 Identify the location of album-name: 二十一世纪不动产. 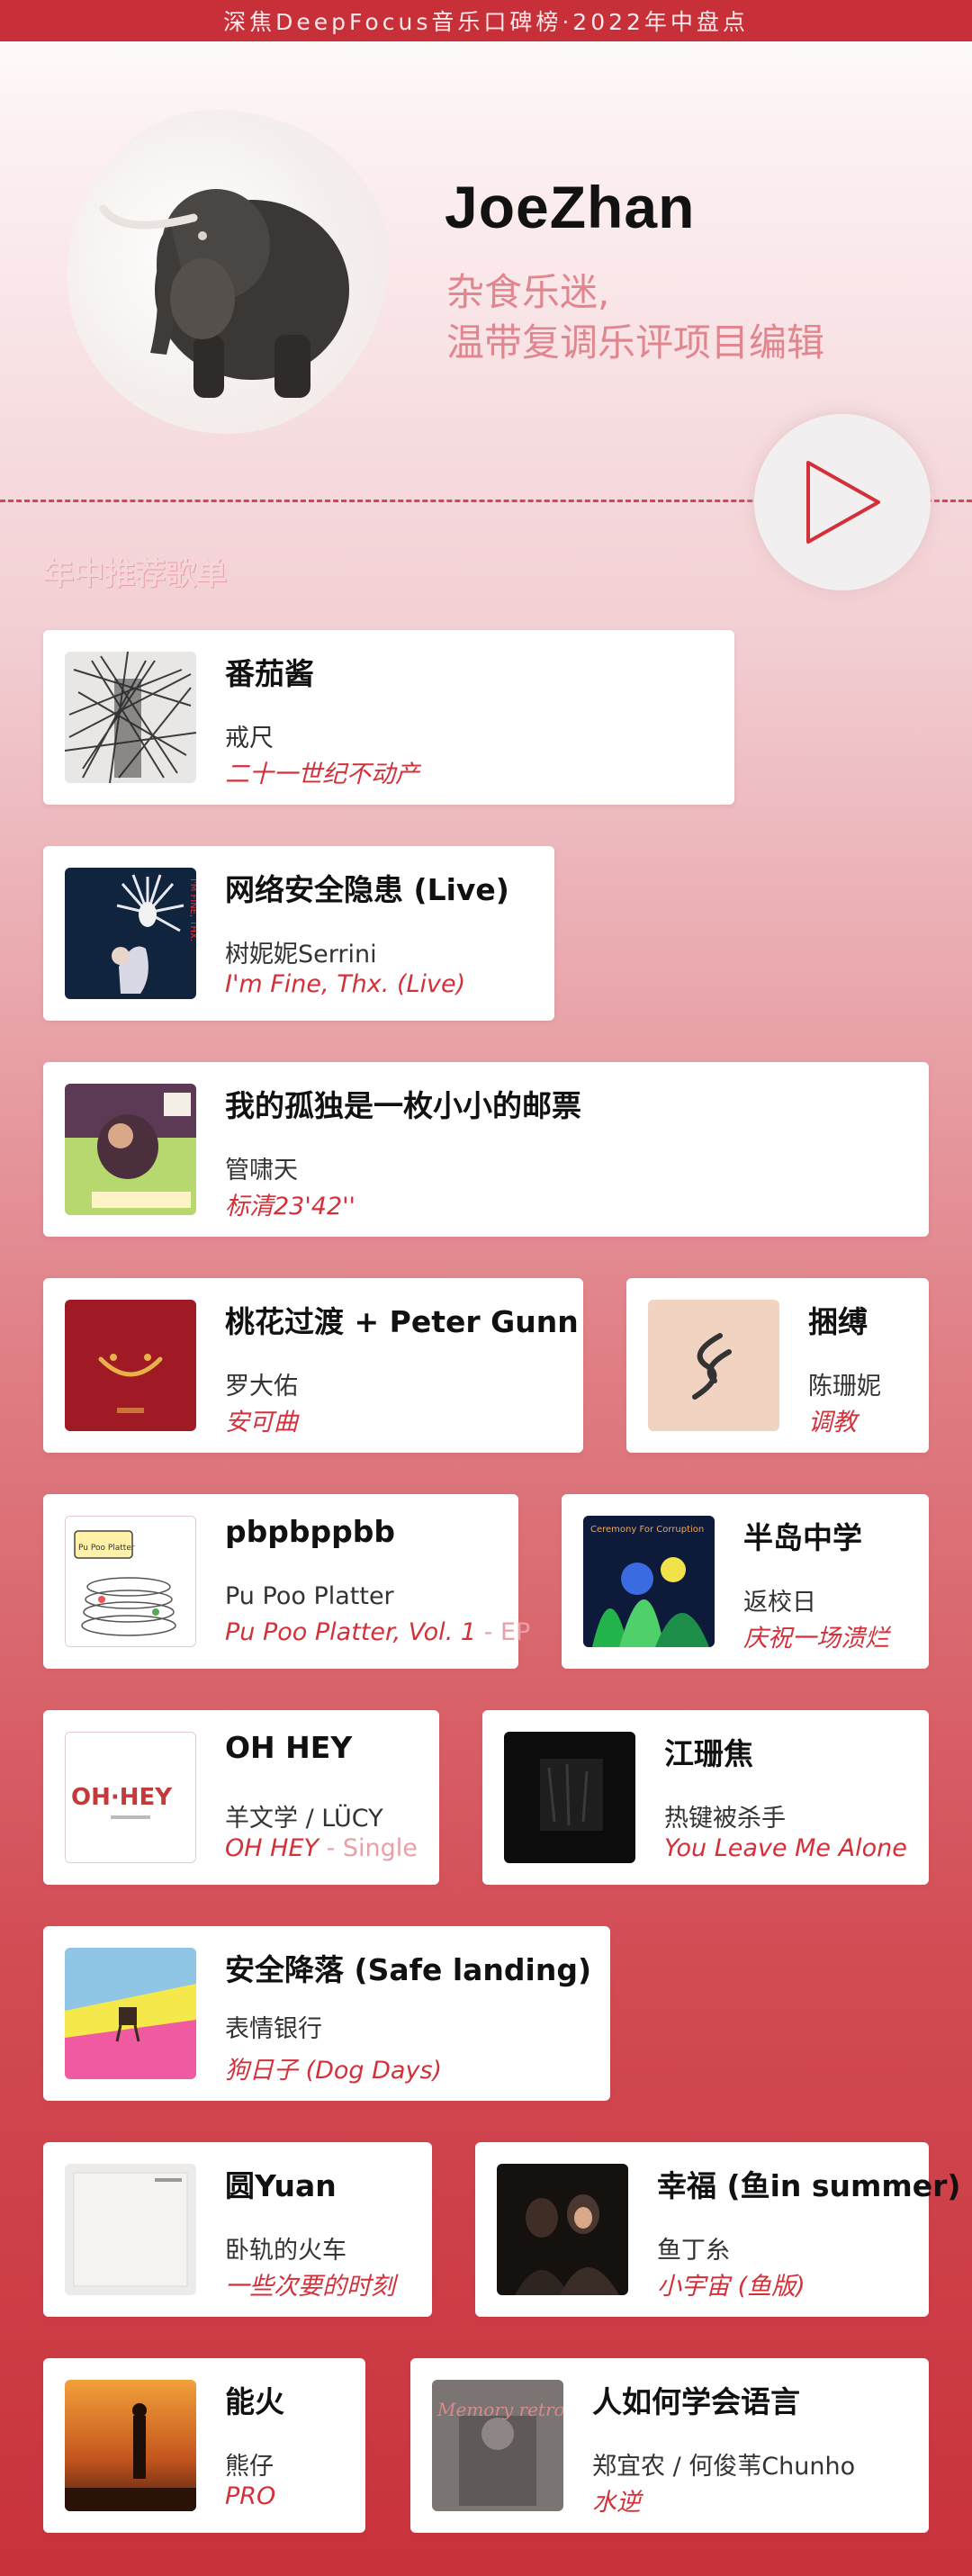
(322, 774).